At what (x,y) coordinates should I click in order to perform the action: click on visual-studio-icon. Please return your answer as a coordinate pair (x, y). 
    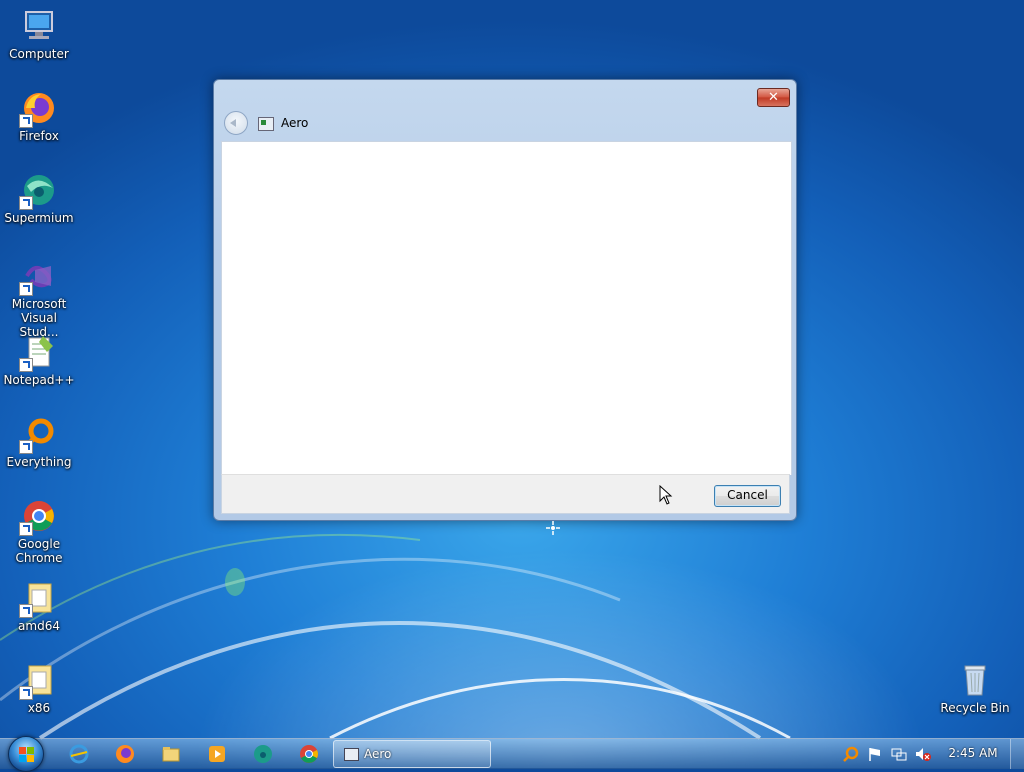
    Looking at the image, I should click on (38, 277).